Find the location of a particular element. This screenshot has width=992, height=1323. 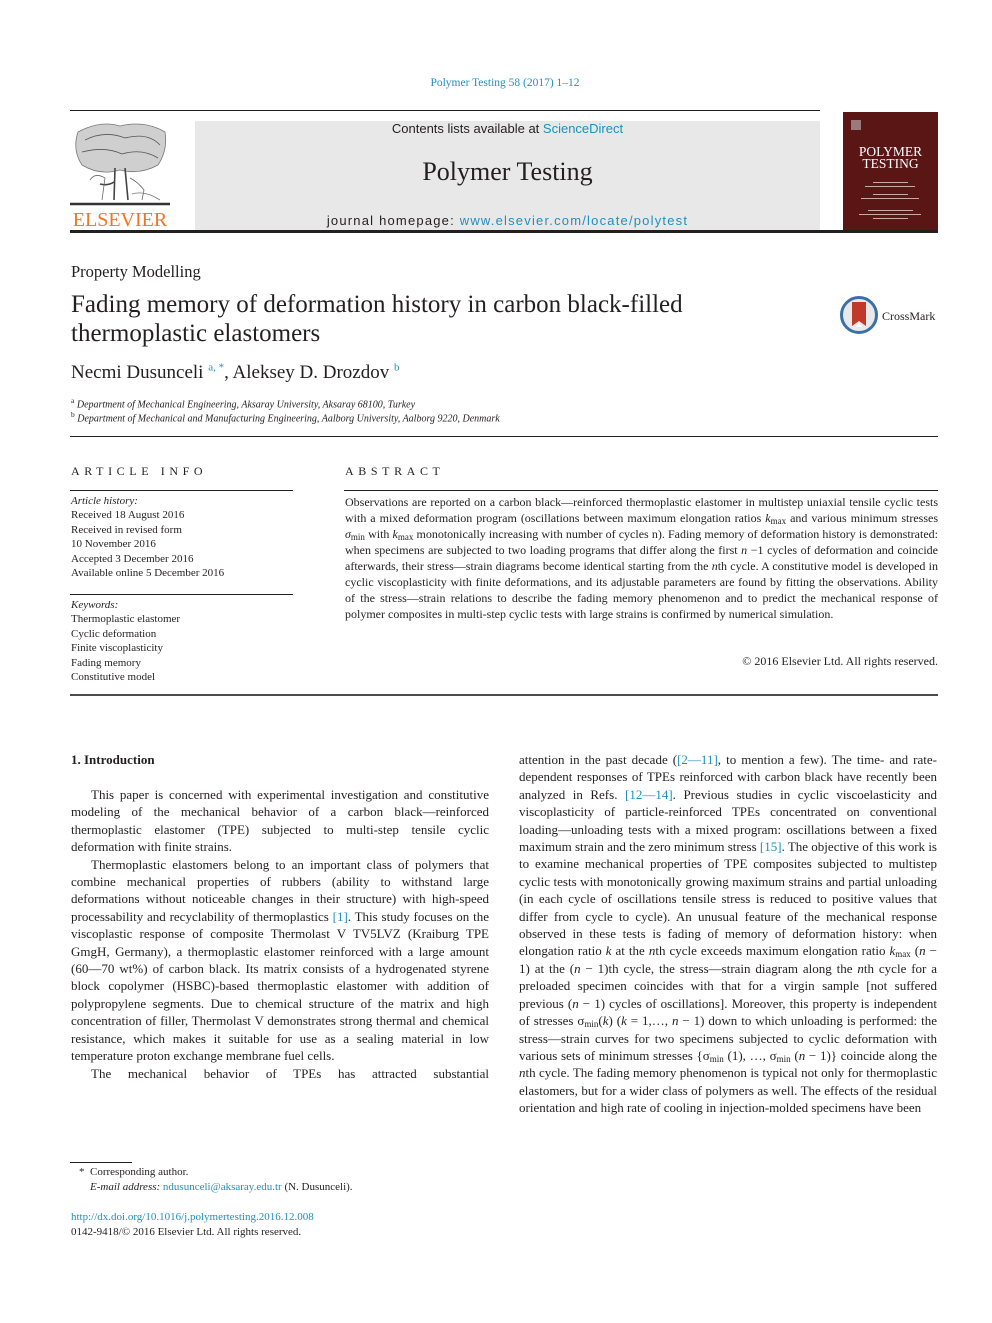

elsevier-wordmark: ELSEVIER is located at coordinates (120, 220).